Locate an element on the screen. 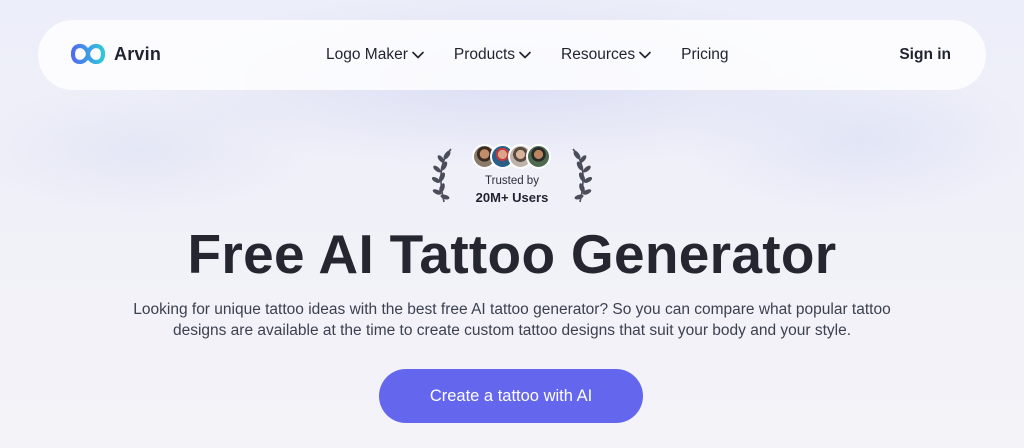 The width and height of the screenshot is (1024, 448). nav-item-label: Pricing is located at coordinates (705, 54).